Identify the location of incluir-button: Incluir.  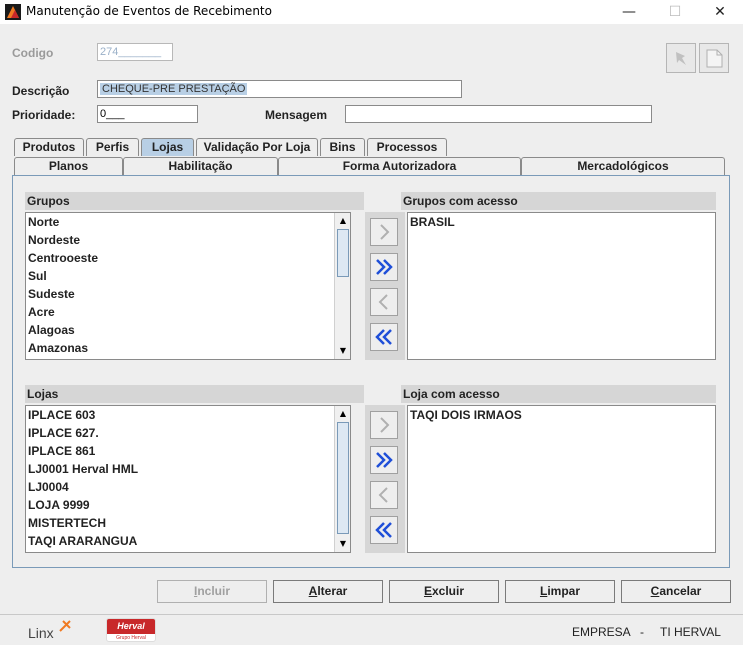
(212, 591).